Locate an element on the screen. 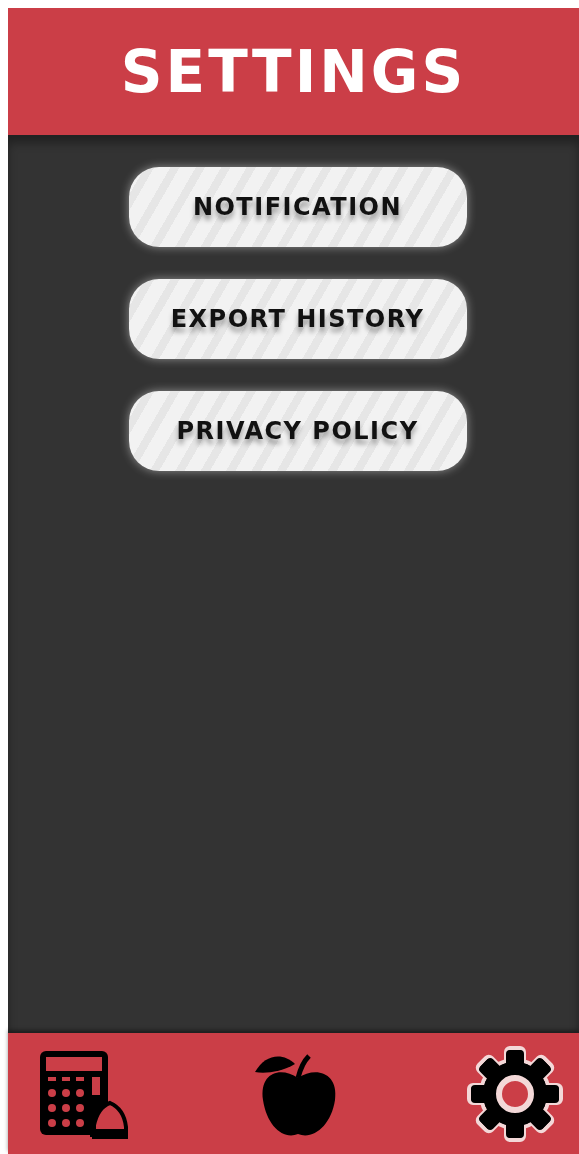 The height and width of the screenshot is (1154, 579). settings-icon is located at coordinates (515, 1093).